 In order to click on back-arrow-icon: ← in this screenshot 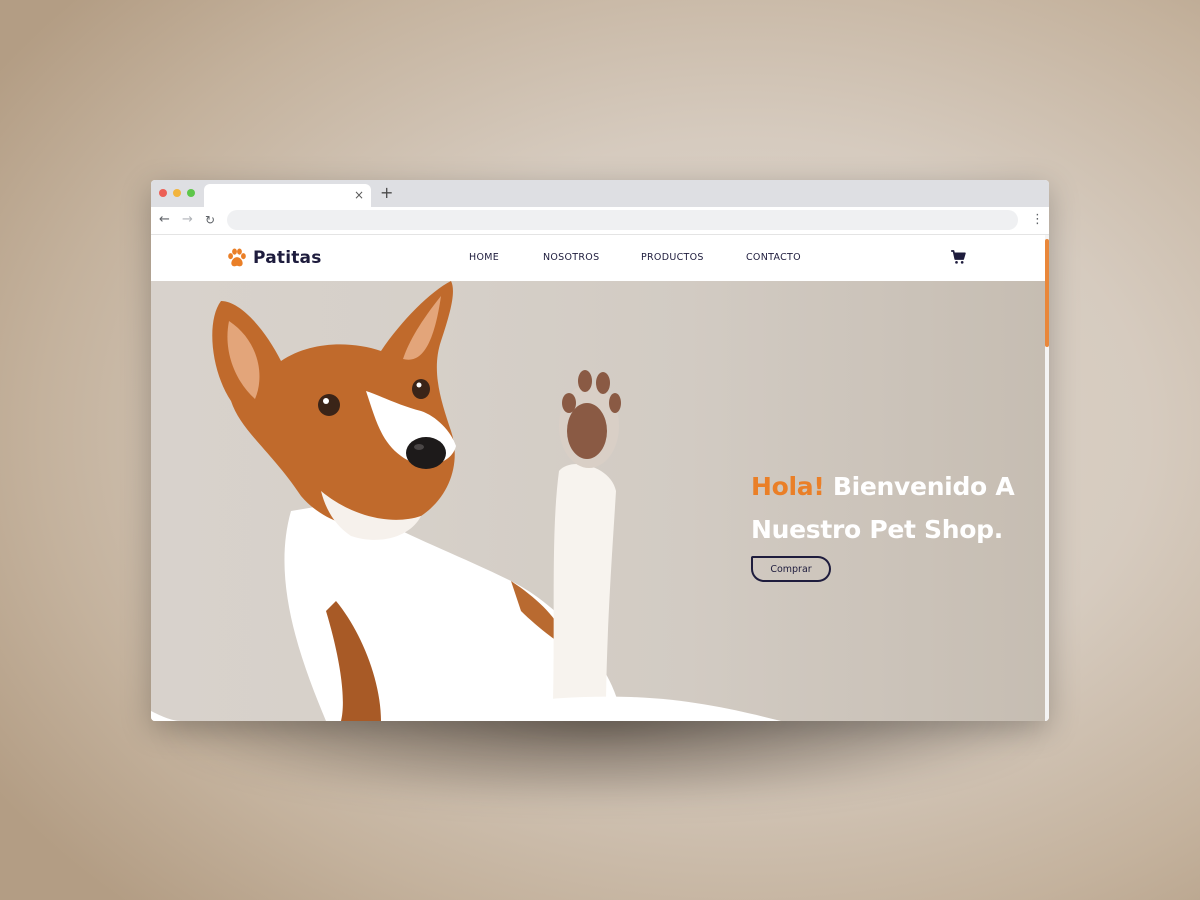, I will do `click(164, 220)`.